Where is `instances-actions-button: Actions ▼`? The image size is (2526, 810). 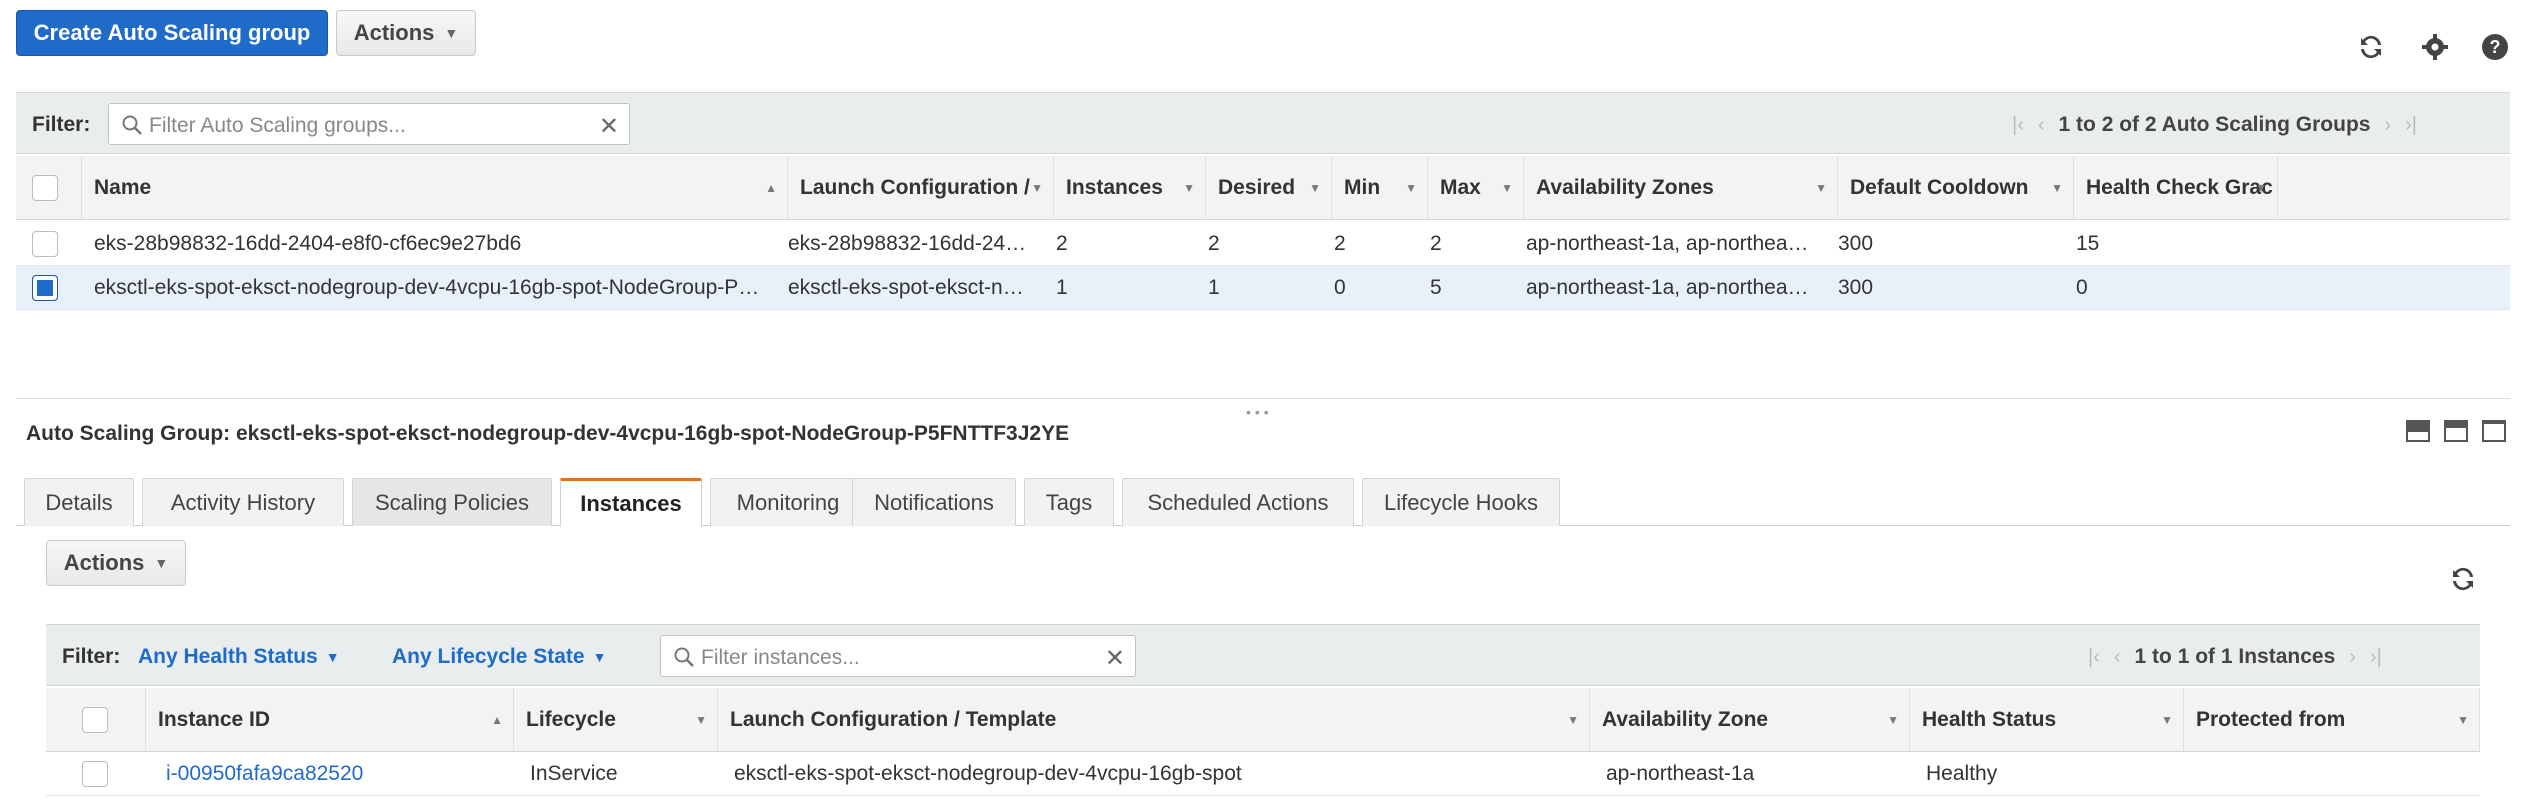
instances-actions-button: Actions ▼ is located at coordinates (116, 563).